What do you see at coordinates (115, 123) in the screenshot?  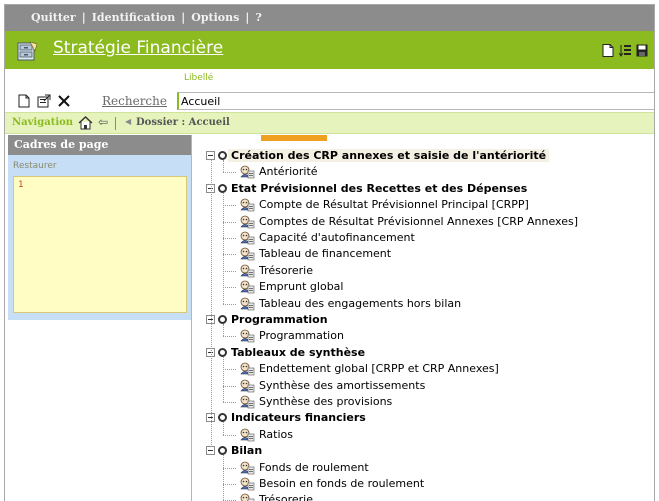 I see `nav-divider` at bounding box center [115, 123].